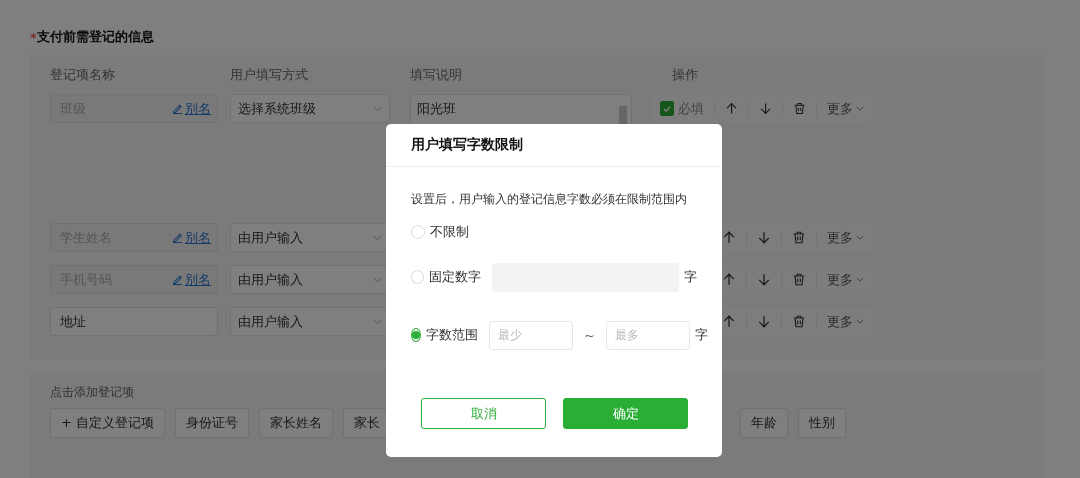  Describe the element at coordinates (449, 232) in the screenshot. I see `option-label: 不限制` at that location.